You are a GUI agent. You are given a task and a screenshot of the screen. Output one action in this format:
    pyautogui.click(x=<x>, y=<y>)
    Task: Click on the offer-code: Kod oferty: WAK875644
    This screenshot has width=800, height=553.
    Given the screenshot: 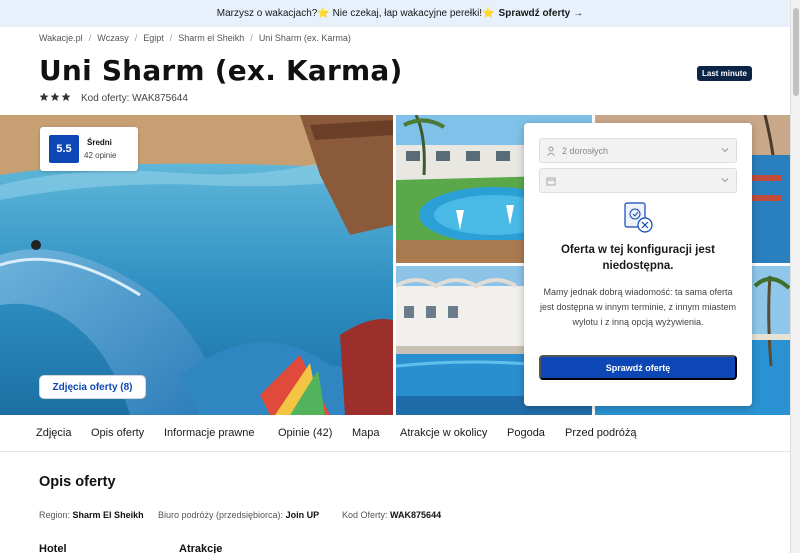 What is the action you would take?
    pyautogui.click(x=134, y=98)
    